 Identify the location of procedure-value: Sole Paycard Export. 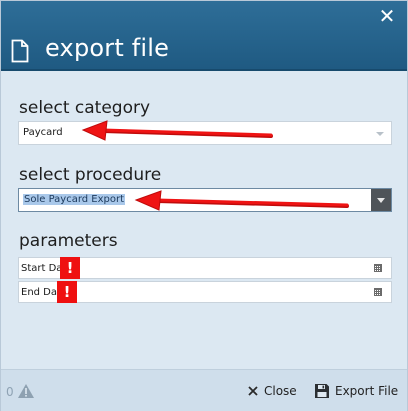
(74, 199).